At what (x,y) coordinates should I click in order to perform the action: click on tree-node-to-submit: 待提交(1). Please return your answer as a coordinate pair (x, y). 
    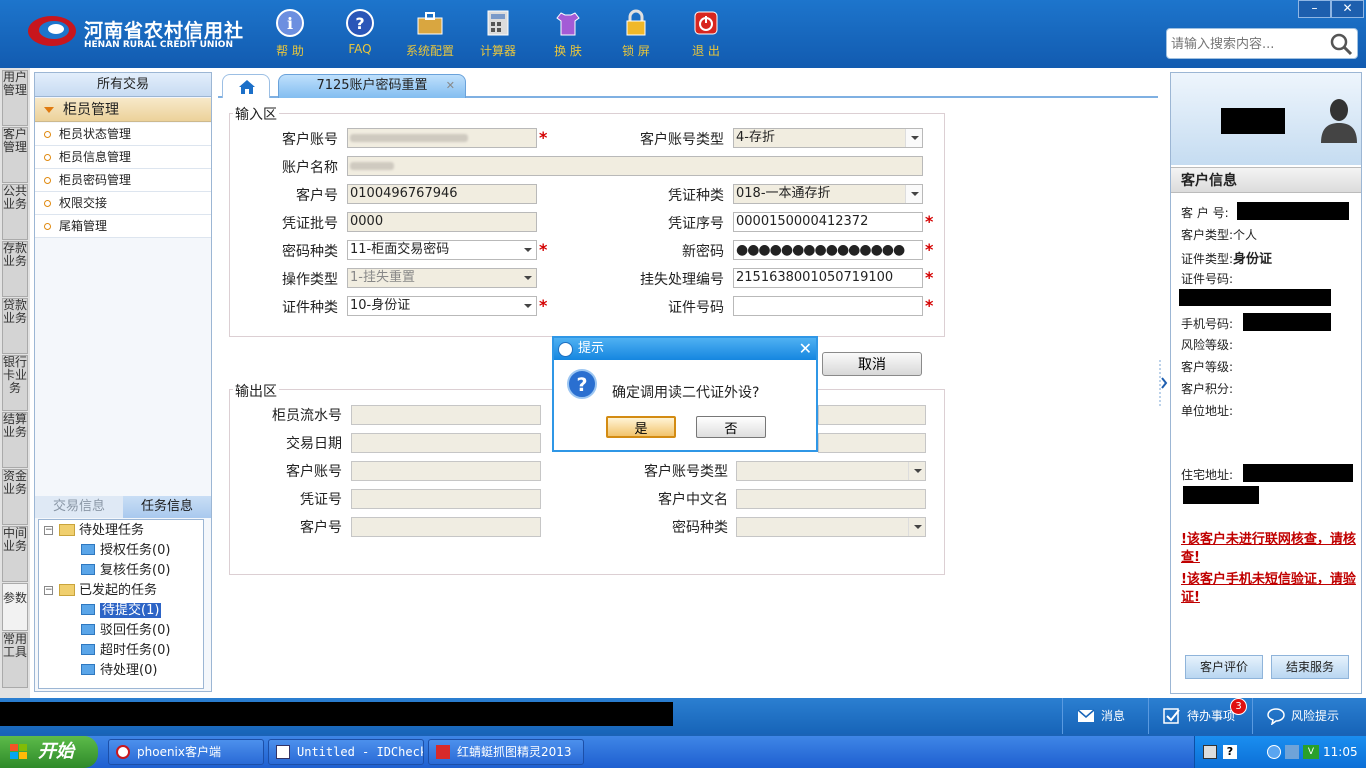
    Looking at the image, I should click on (121, 611).